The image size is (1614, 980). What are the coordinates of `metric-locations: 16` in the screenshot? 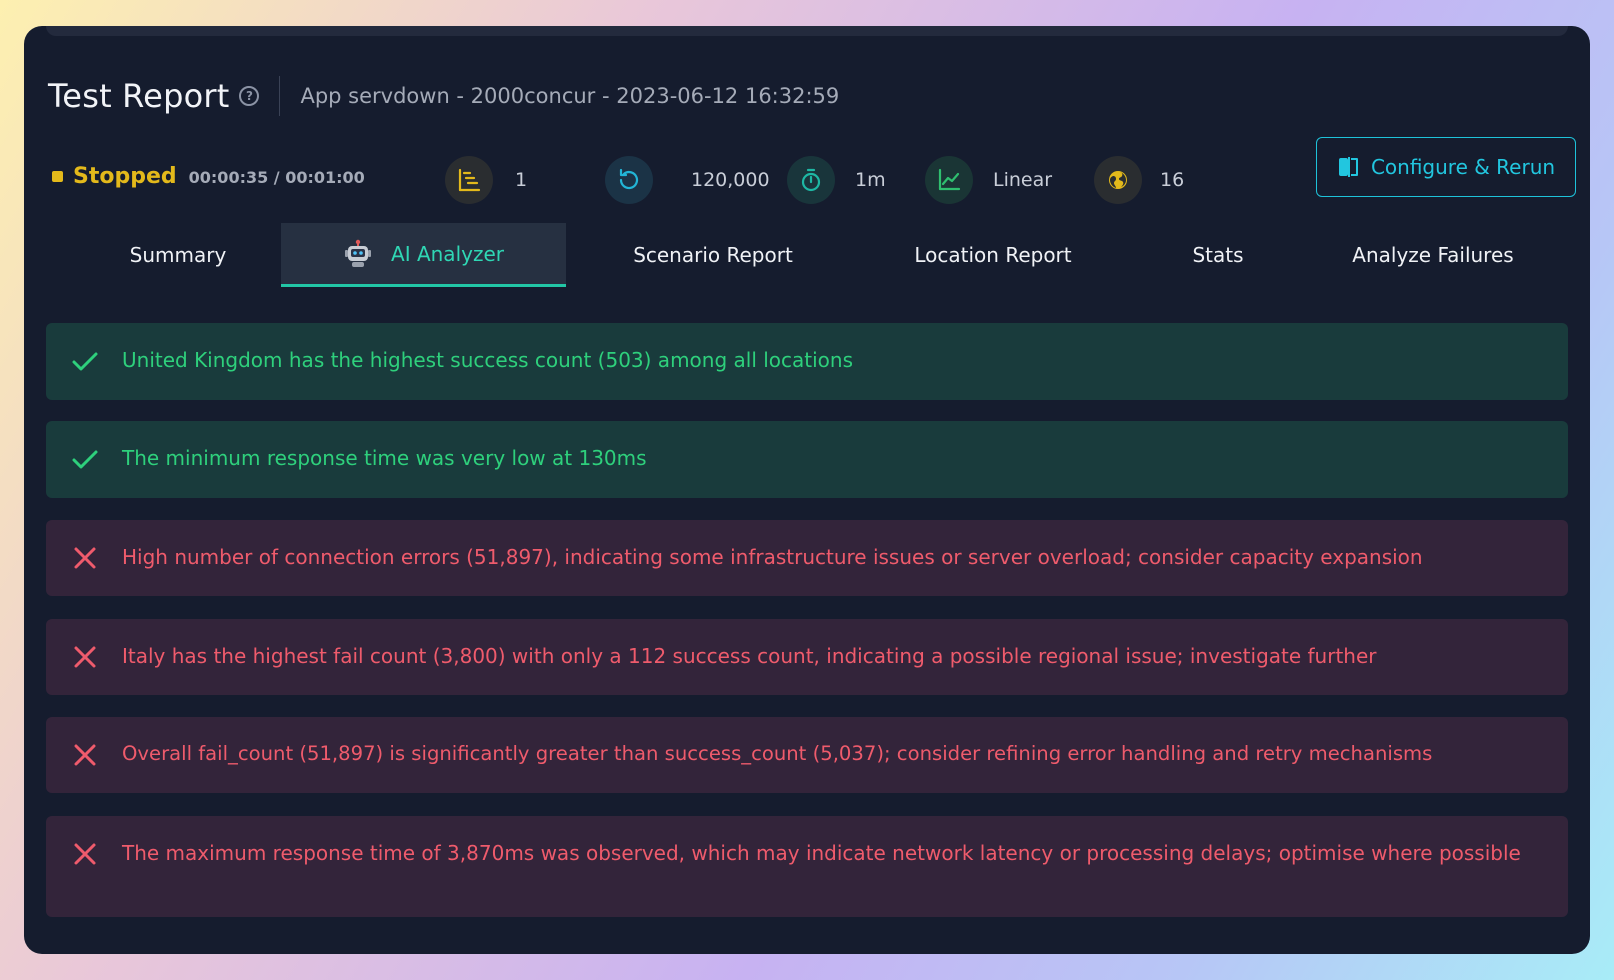 It's located at (1139, 180).